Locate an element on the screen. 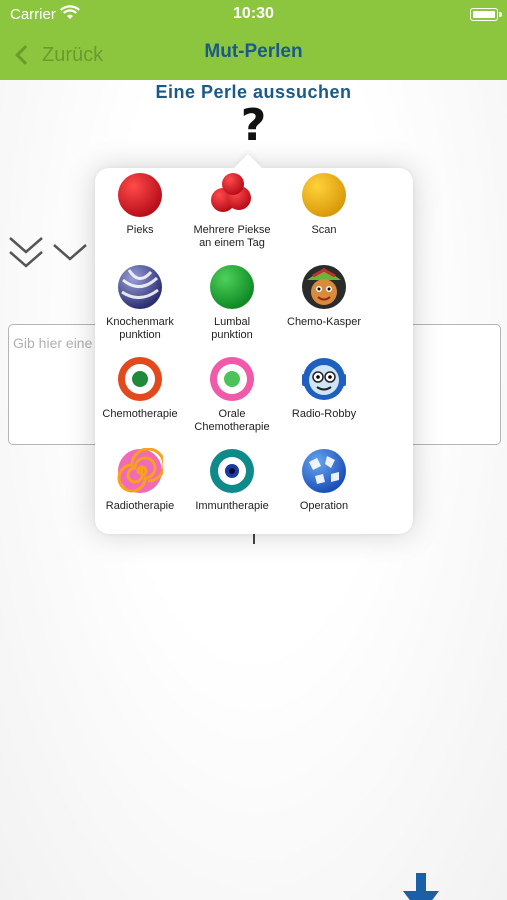  spiral-bead-icon is located at coordinates (141, 470).